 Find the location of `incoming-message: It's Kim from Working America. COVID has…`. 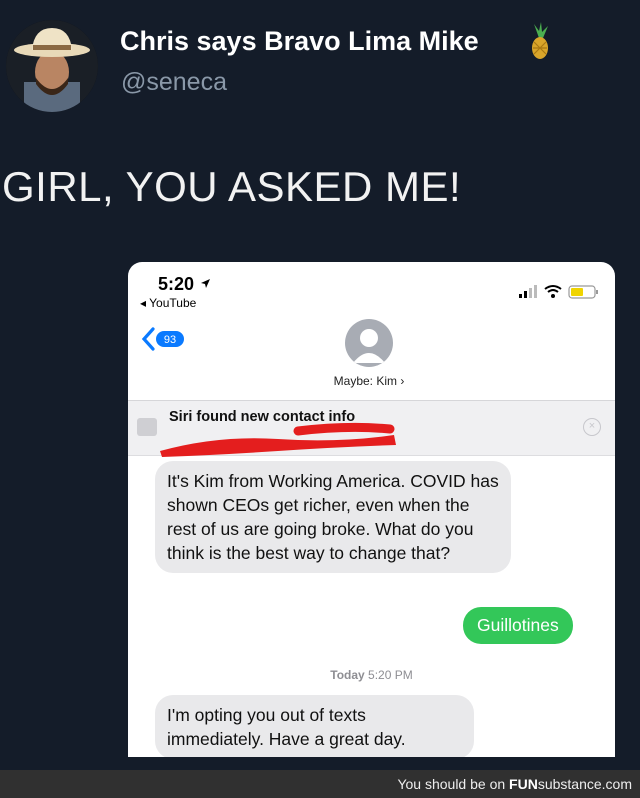

incoming-message: It's Kim from Working America. COVID has… is located at coordinates (333, 517).